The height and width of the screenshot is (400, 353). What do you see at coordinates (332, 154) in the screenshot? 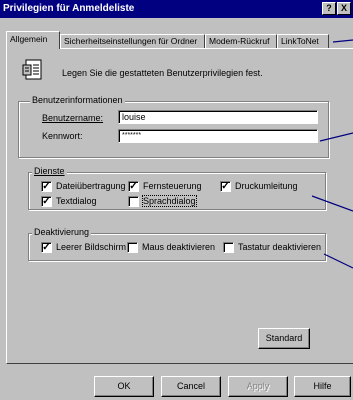
I see `callout-lines` at bounding box center [332, 154].